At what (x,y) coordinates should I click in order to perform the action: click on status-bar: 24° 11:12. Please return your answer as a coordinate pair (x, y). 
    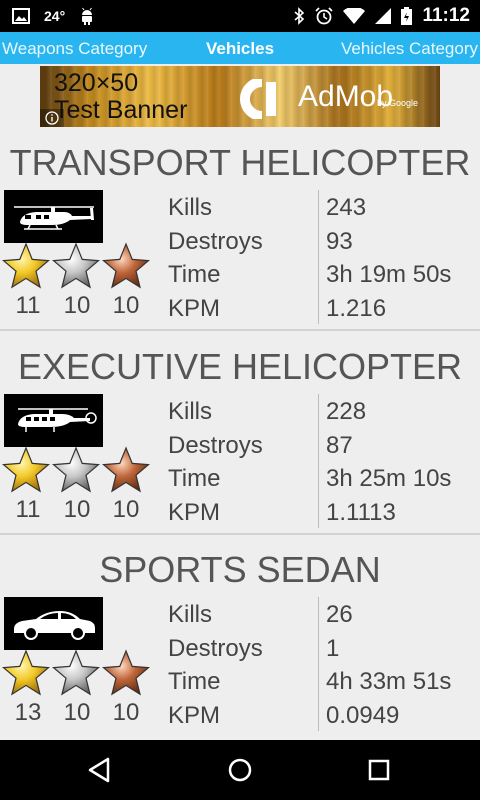
    Looking at the image, I should click on (240, 16).